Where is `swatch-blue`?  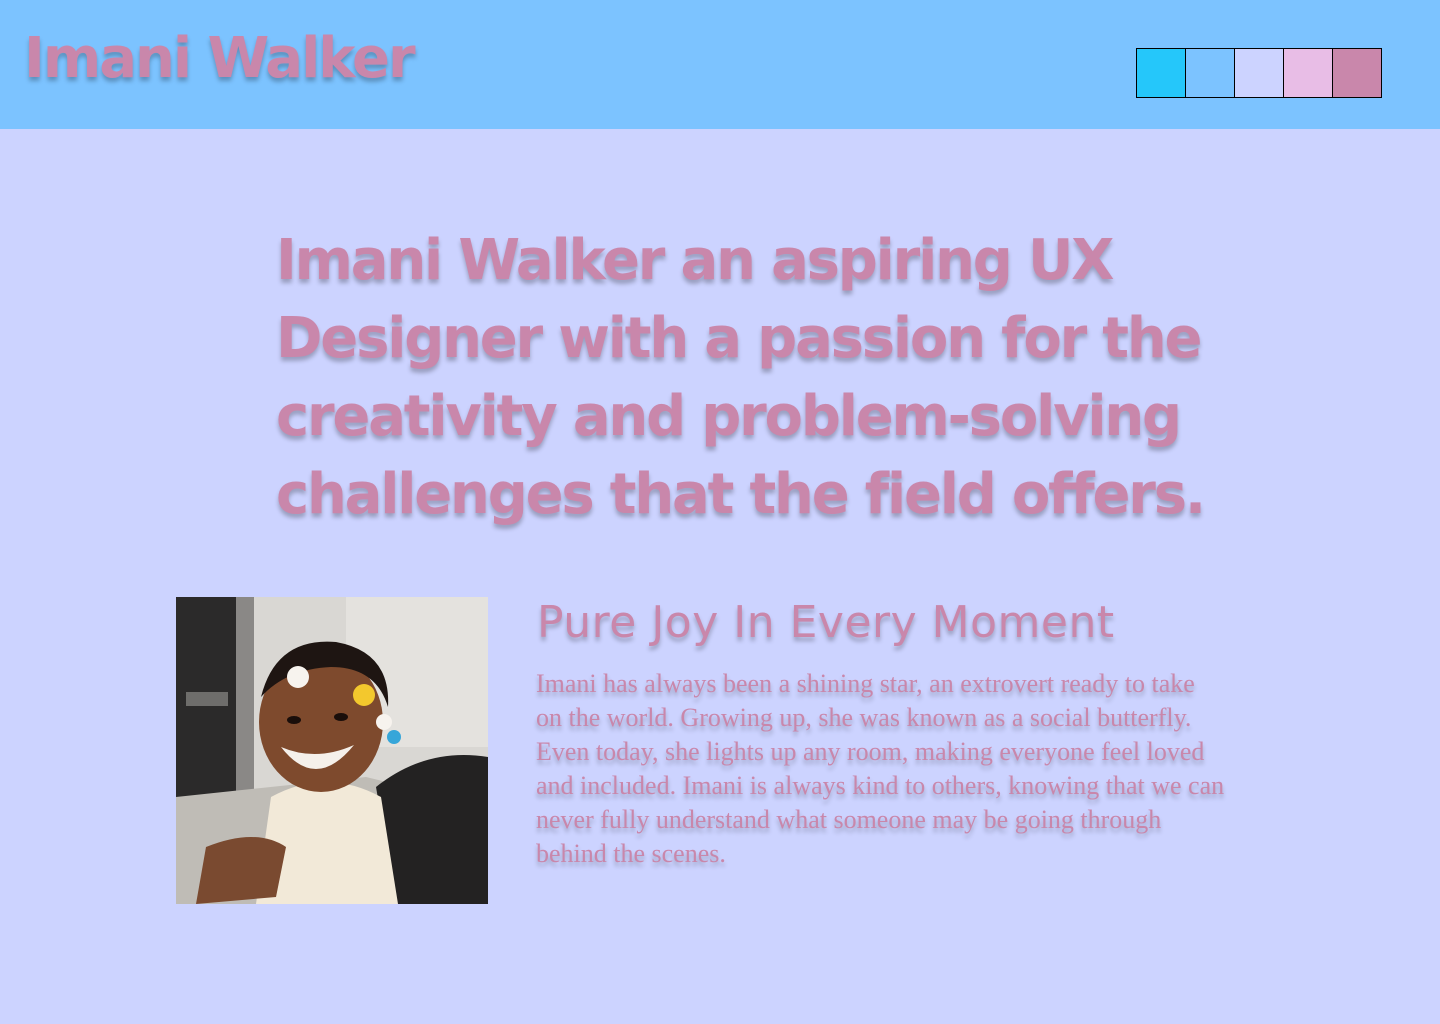 swatch-blue is located at coordinates (1210, 73).